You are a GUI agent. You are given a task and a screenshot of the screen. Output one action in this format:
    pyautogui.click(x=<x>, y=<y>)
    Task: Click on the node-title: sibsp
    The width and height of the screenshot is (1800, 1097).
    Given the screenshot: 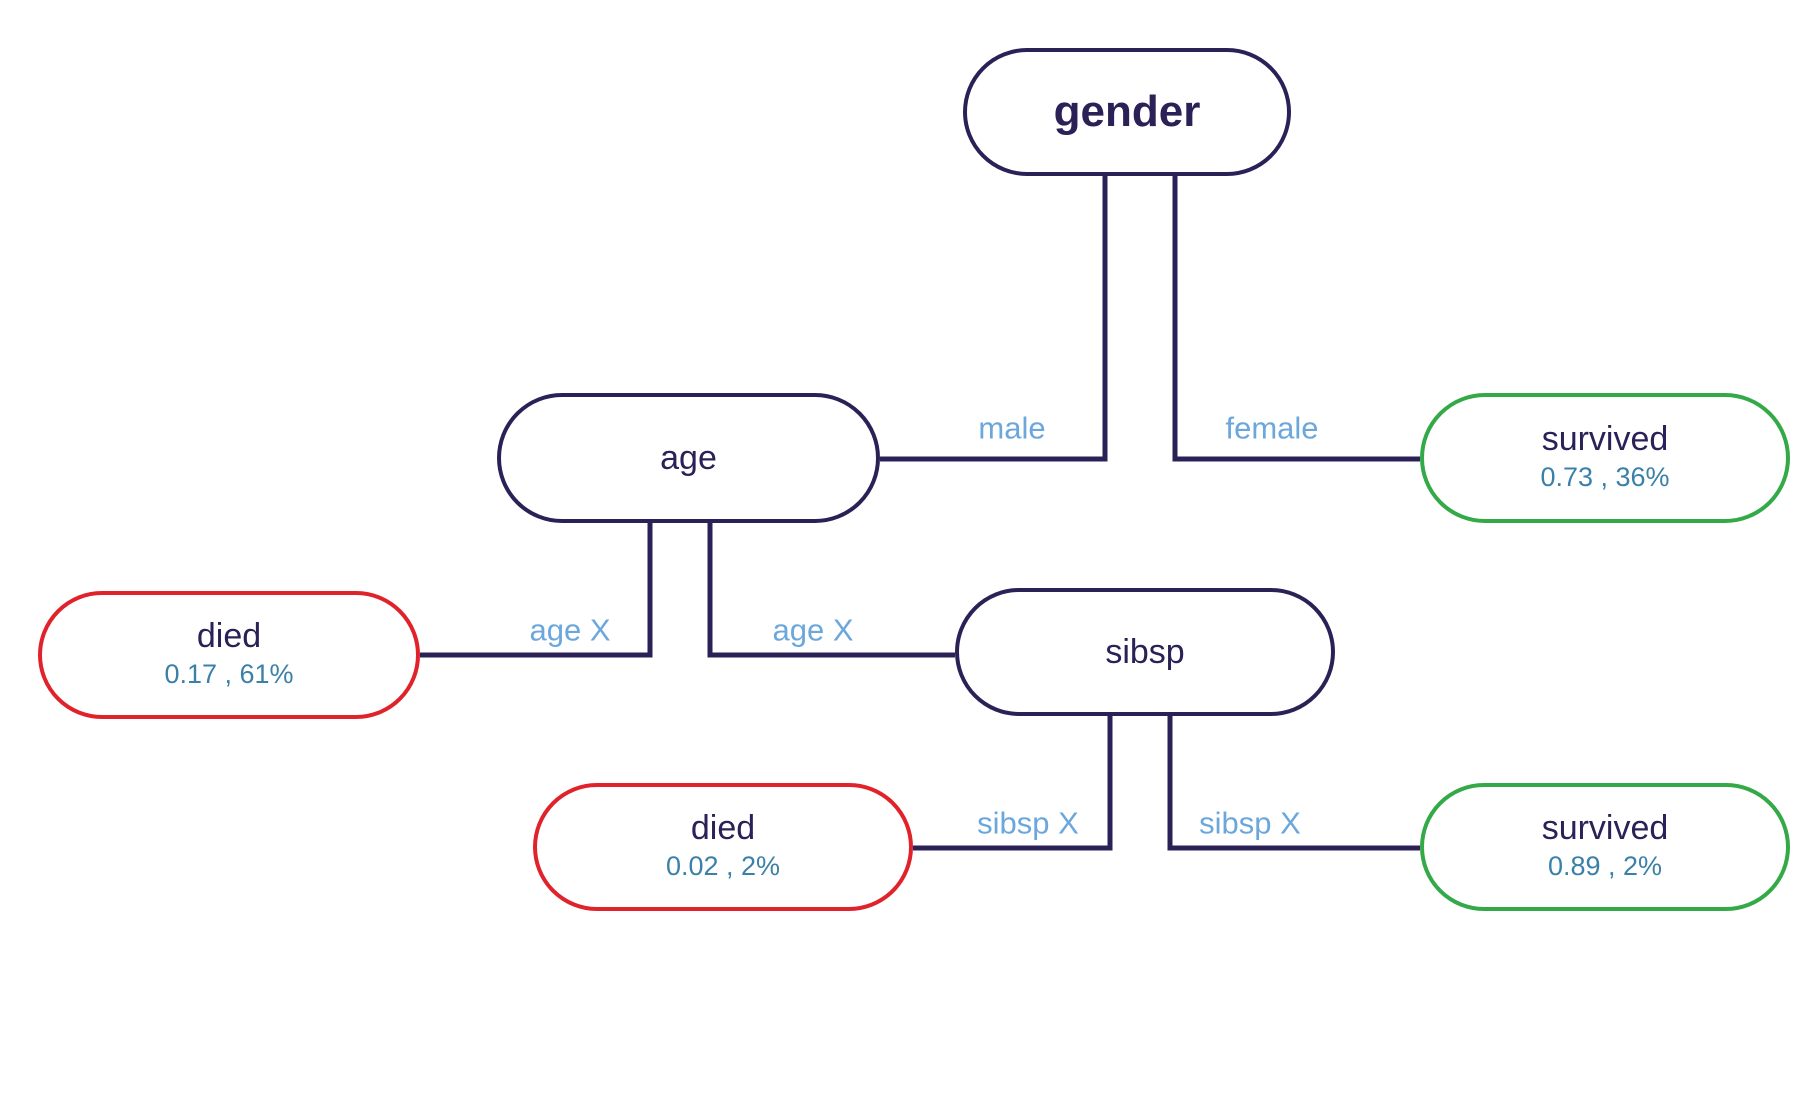 What is the action you would take?
    pyautogui.click(x=1145, y=651)
    